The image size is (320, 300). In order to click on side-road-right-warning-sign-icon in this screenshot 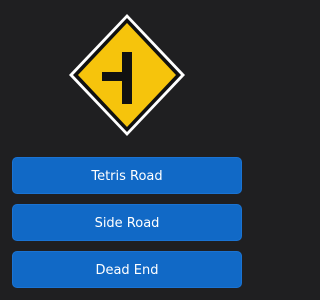, I will do `click(127, 75)`.